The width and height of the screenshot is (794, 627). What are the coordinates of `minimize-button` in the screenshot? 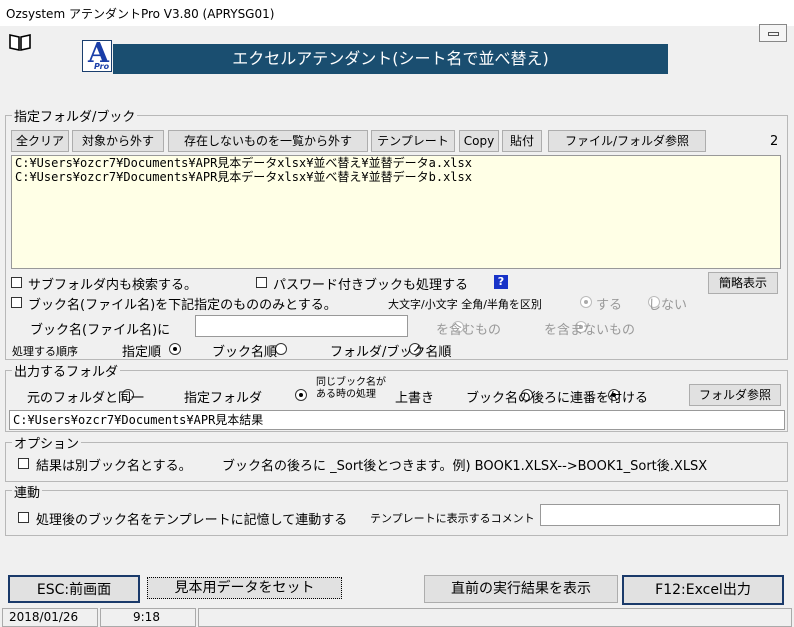 It's located at (773, 33).